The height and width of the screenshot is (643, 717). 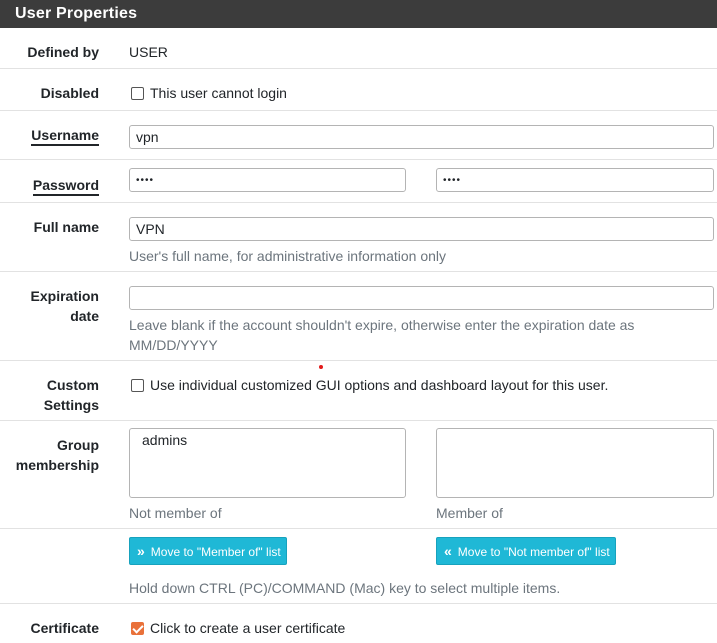 What do you see at coordinates (267, 463) in the screenshot?
I see `not-member-of-list: admins` at bounding box center [267, 463].